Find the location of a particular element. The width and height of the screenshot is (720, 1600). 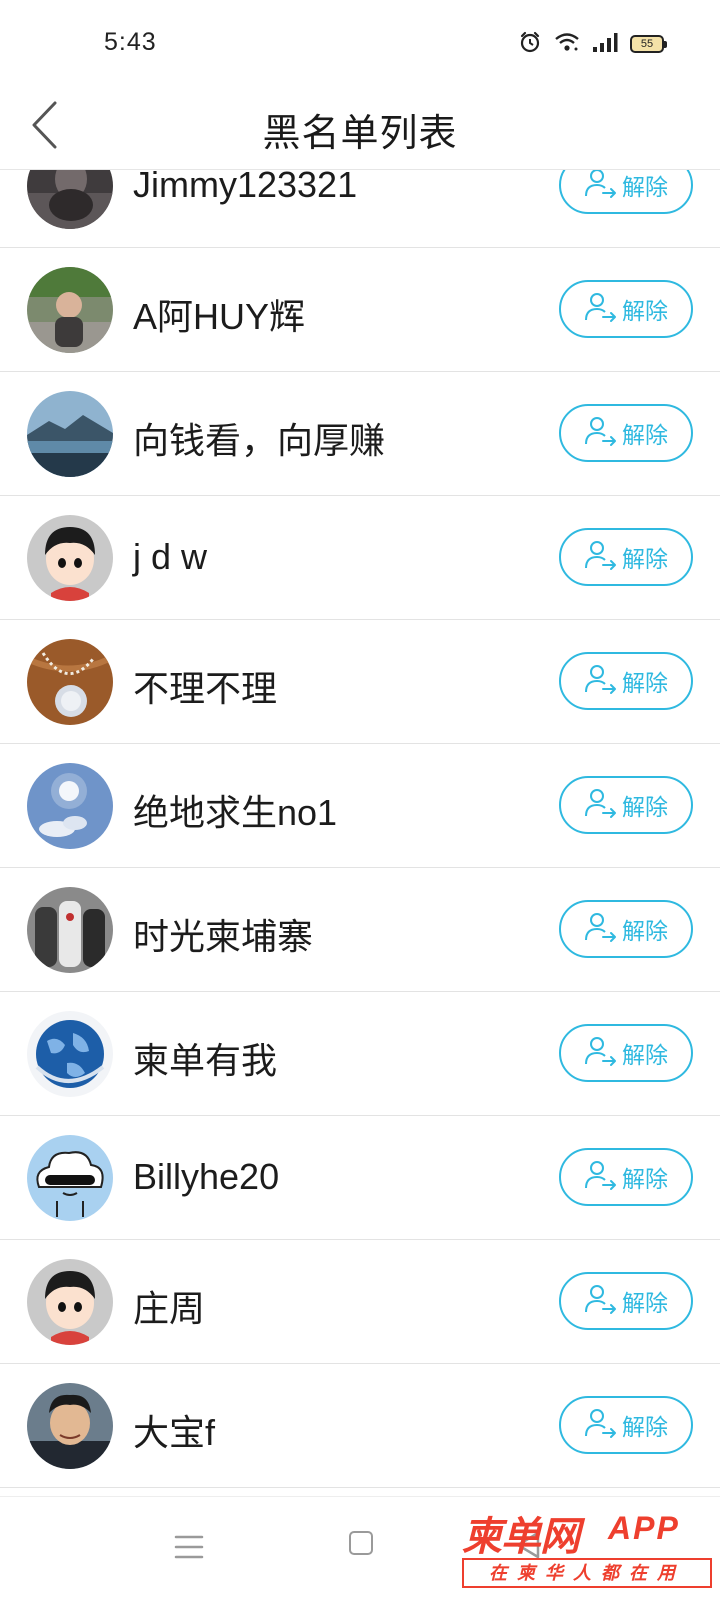

home-square-icon is located at coordinates (361, 1543).